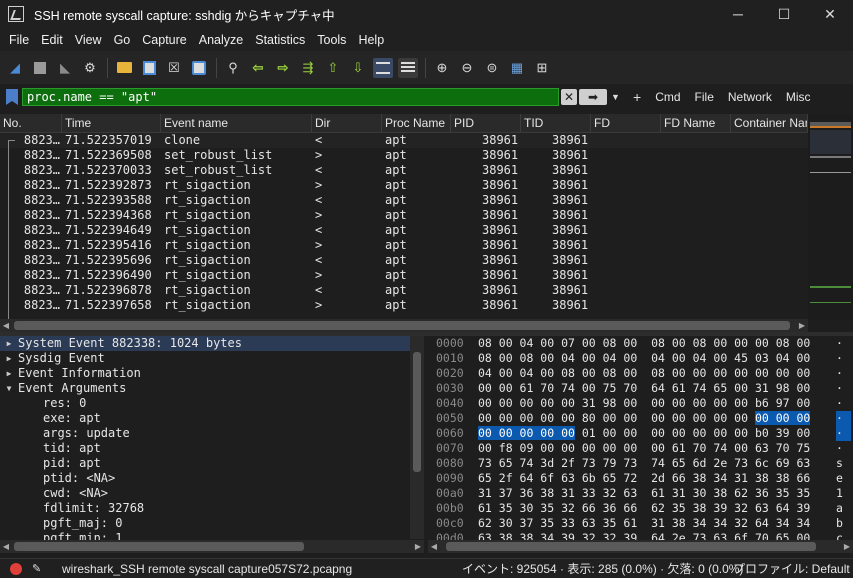  Describe the element at coordinates (38, 569) in the screenshot. I see `edit-comment-icon: ✎` at that location.